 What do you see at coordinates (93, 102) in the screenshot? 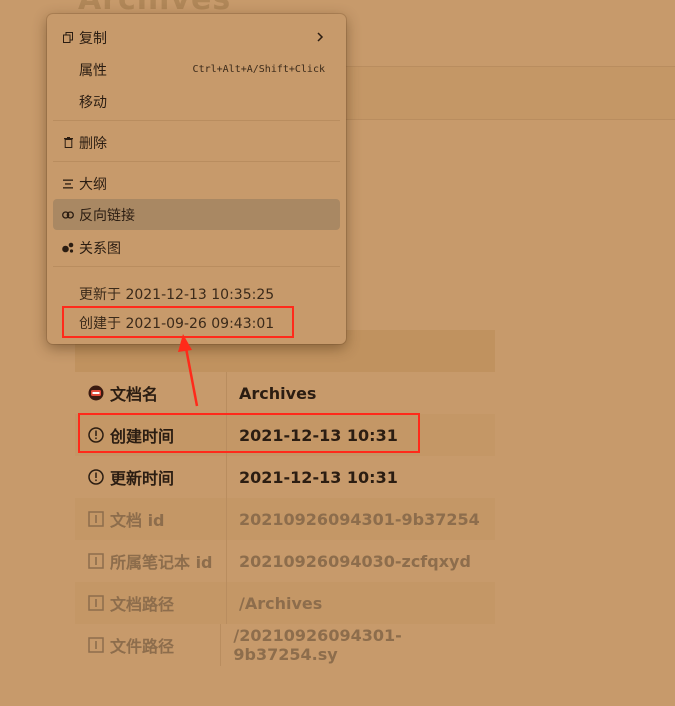
I see `menu-item-label: 移动` at bounding box center [93, 102].